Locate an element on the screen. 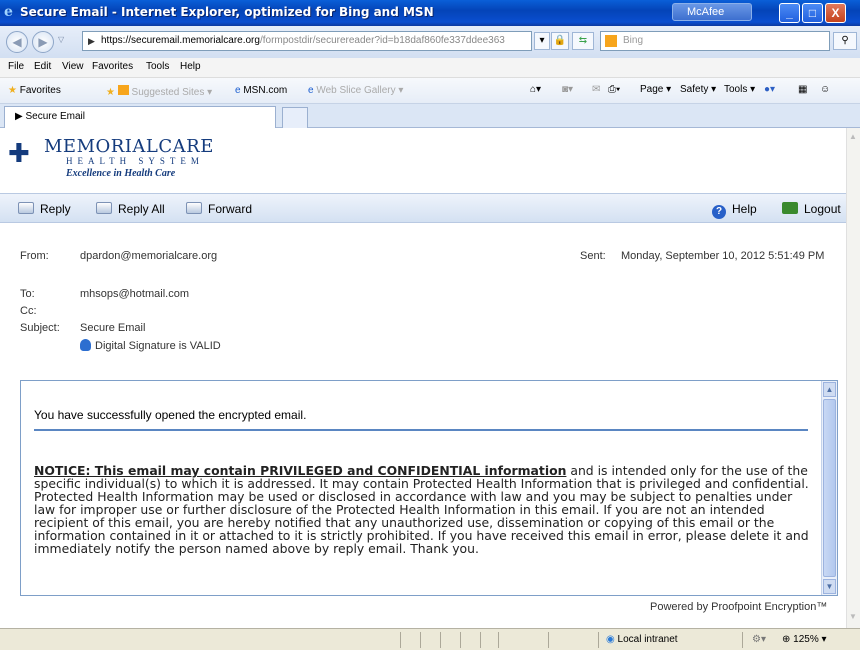 Image resolution: width=860 pixels, height=650 pixels. forward-button: Forward is located at coordinates (219, 209).